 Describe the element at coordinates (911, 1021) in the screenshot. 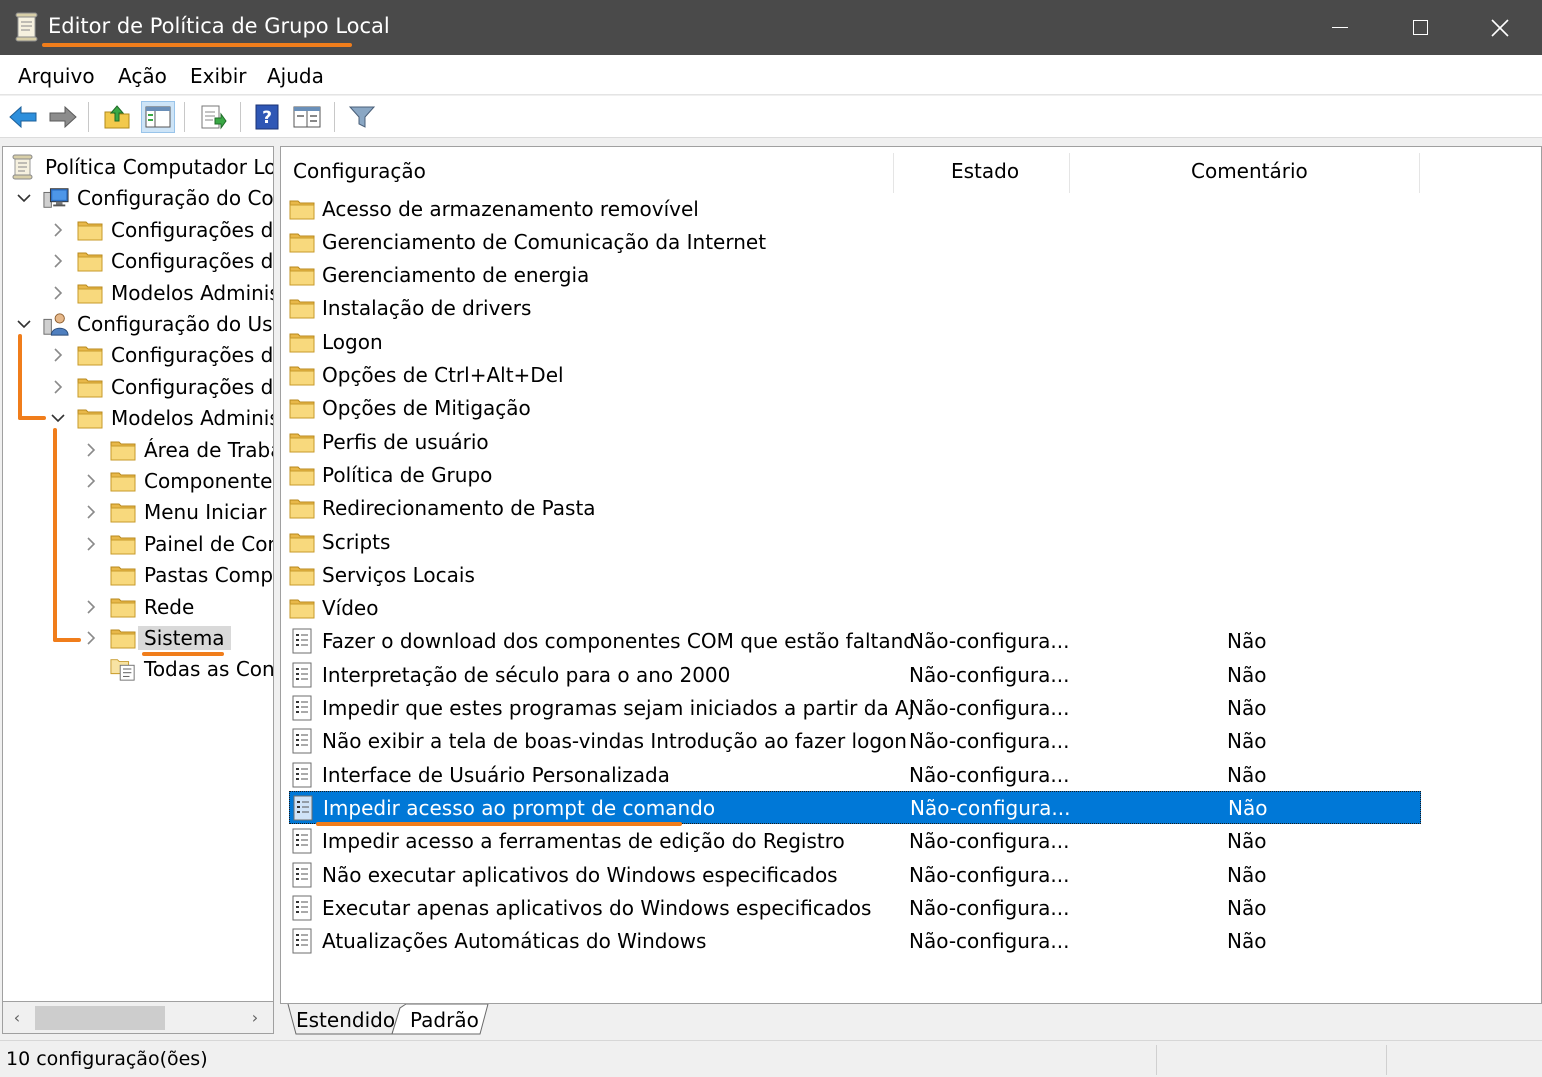

I see `view-tabs: Estendido Padrão` at that location.